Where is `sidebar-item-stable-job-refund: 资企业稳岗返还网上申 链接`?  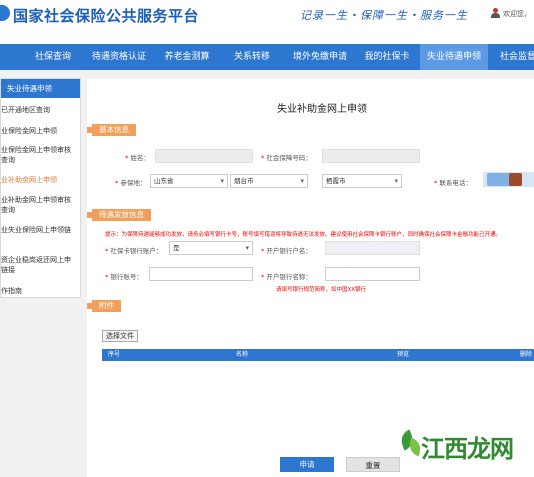 sidebar-item-stable-job-refund: 资企业稳岗返还网上申 链接 is located at coordinates (40, 265).